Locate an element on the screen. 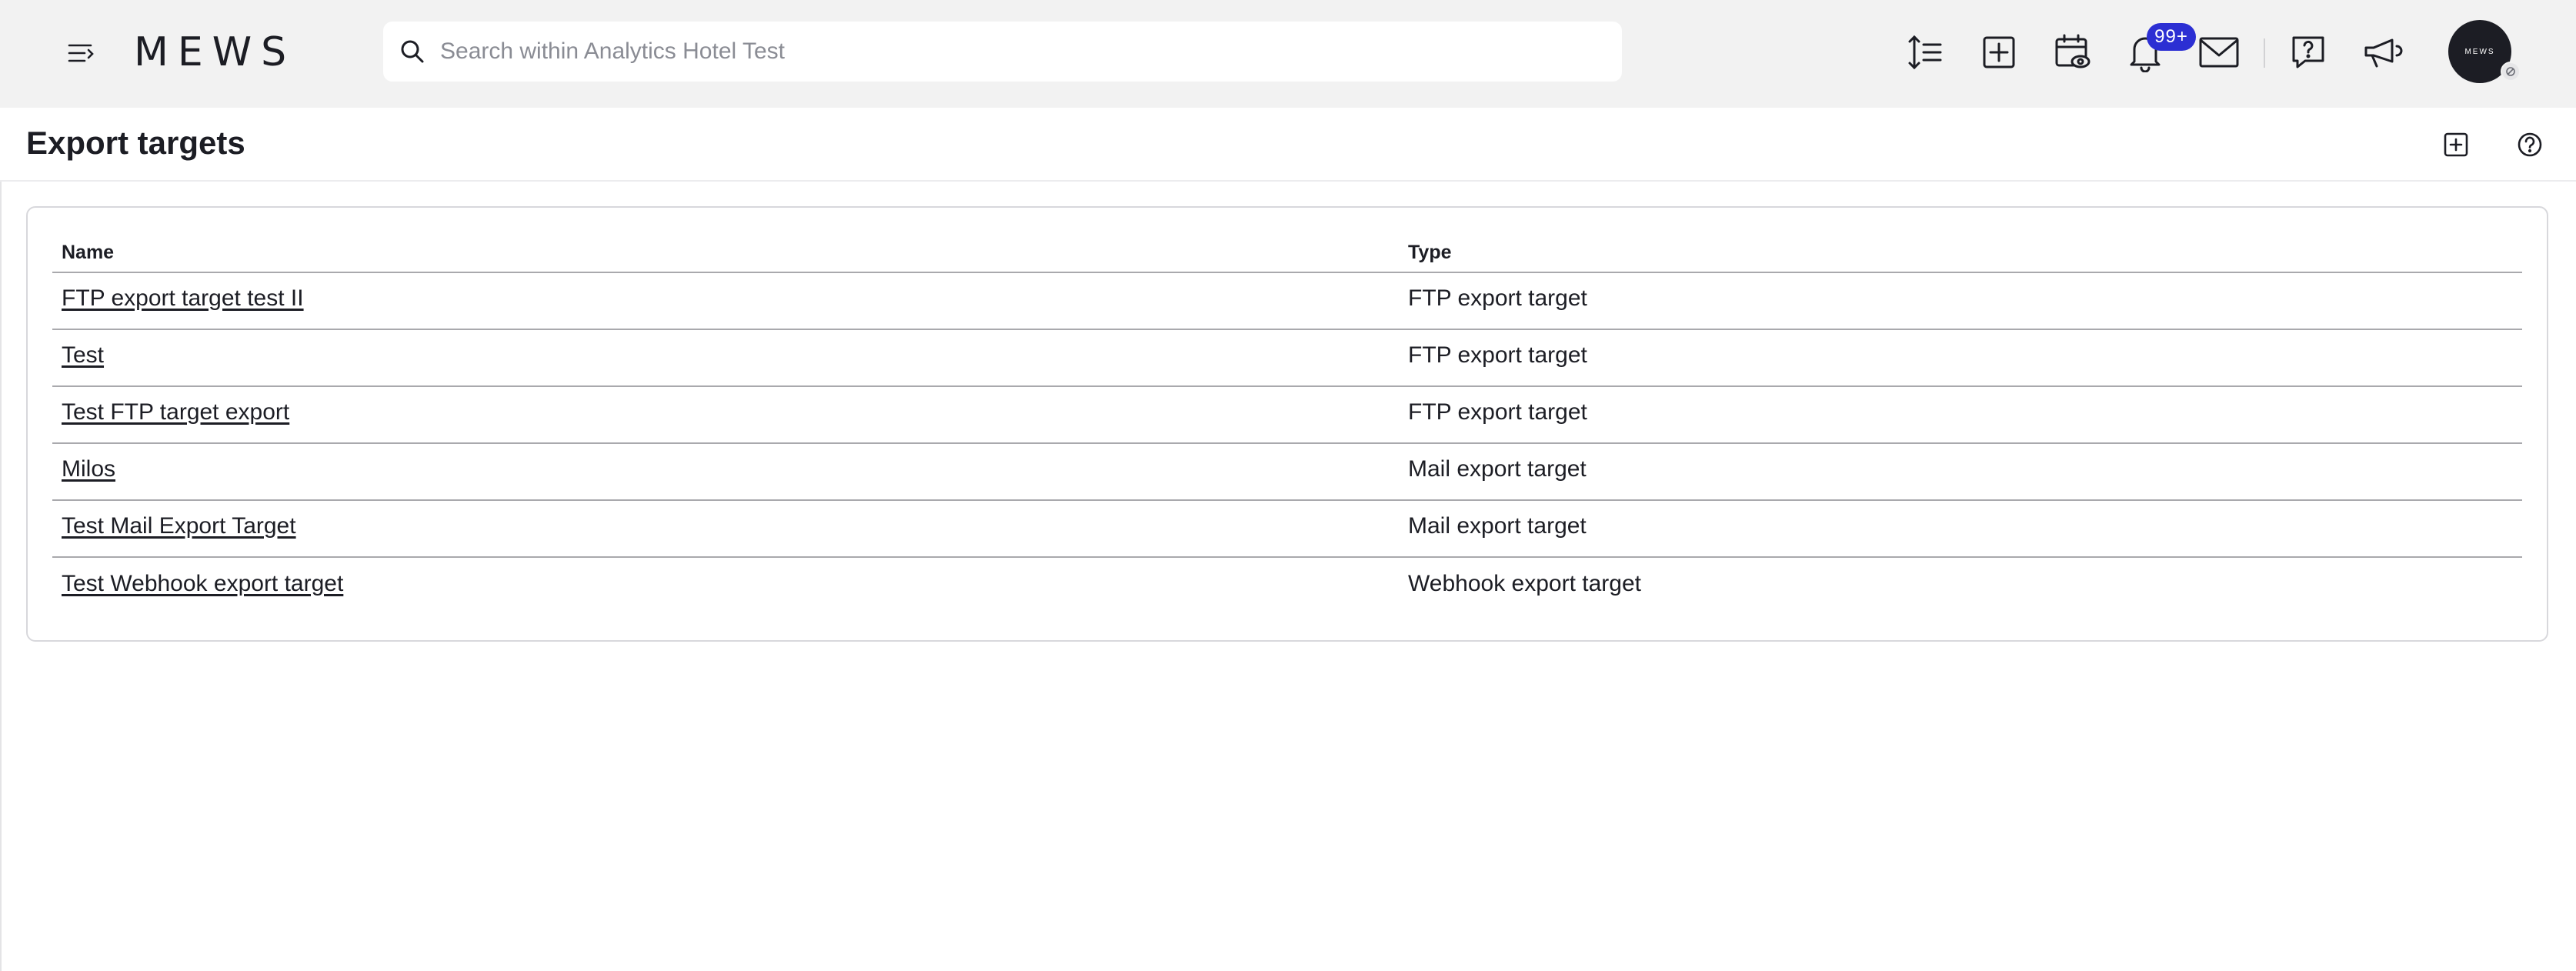 Image resolution: width=2576 pixels, height=971 pixels. export-target-link: Test FTP target export is located at coordinates (176, 412).